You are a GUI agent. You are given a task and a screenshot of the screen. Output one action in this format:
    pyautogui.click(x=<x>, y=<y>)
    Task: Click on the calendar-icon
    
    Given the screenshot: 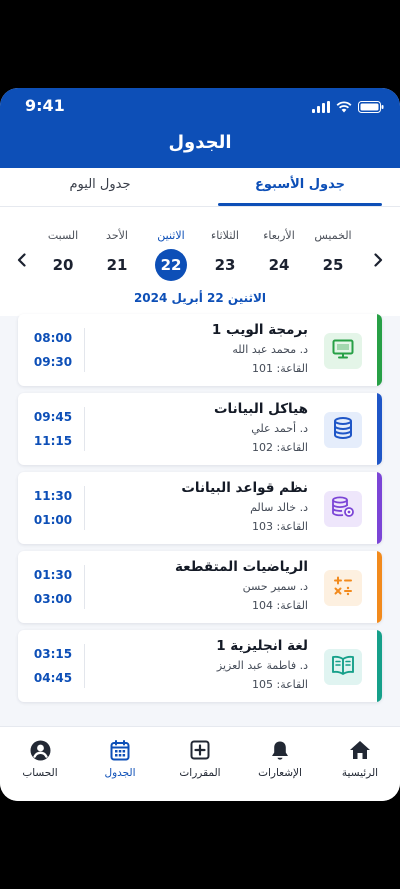 What is the action you would take?
    pyautogui.click(x=120, y=750)
    